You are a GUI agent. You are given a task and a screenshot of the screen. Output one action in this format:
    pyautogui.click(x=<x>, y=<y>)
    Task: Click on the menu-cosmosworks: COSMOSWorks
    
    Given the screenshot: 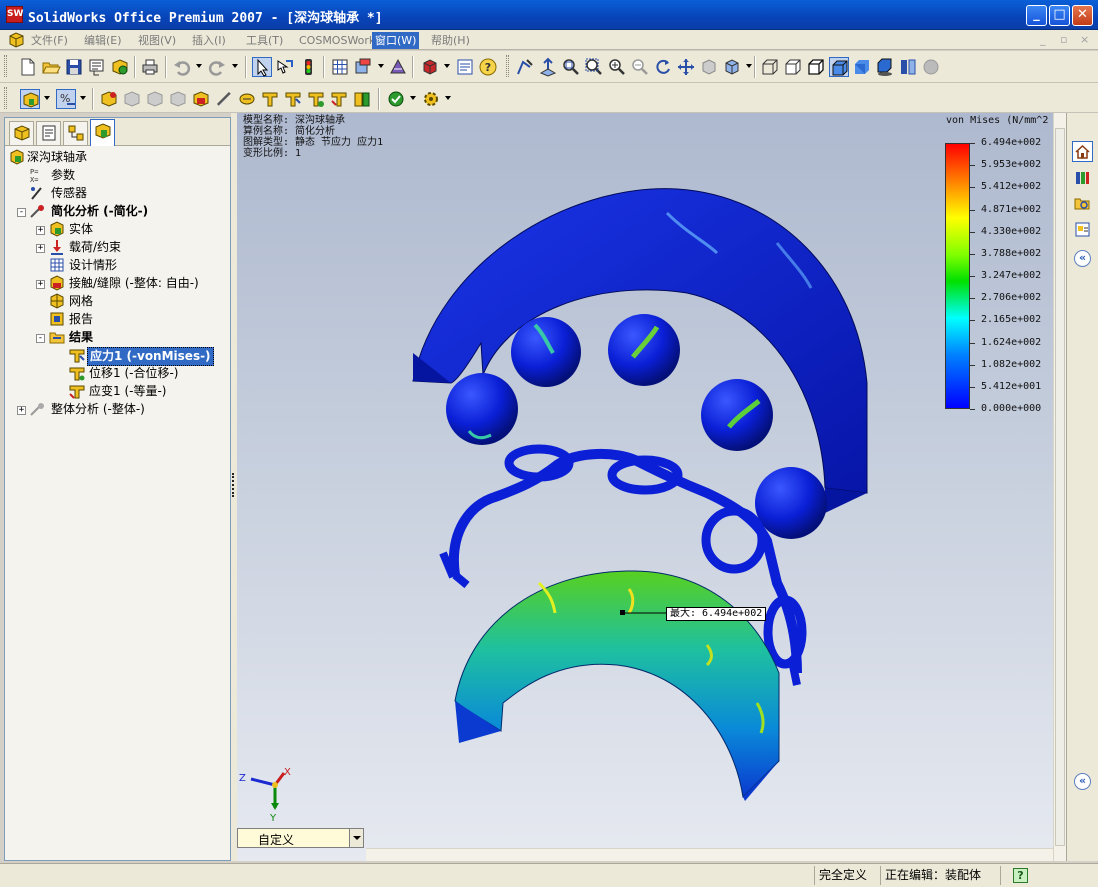 What is the action you would take?
    pyautogui.click(x=340, y=40)
    